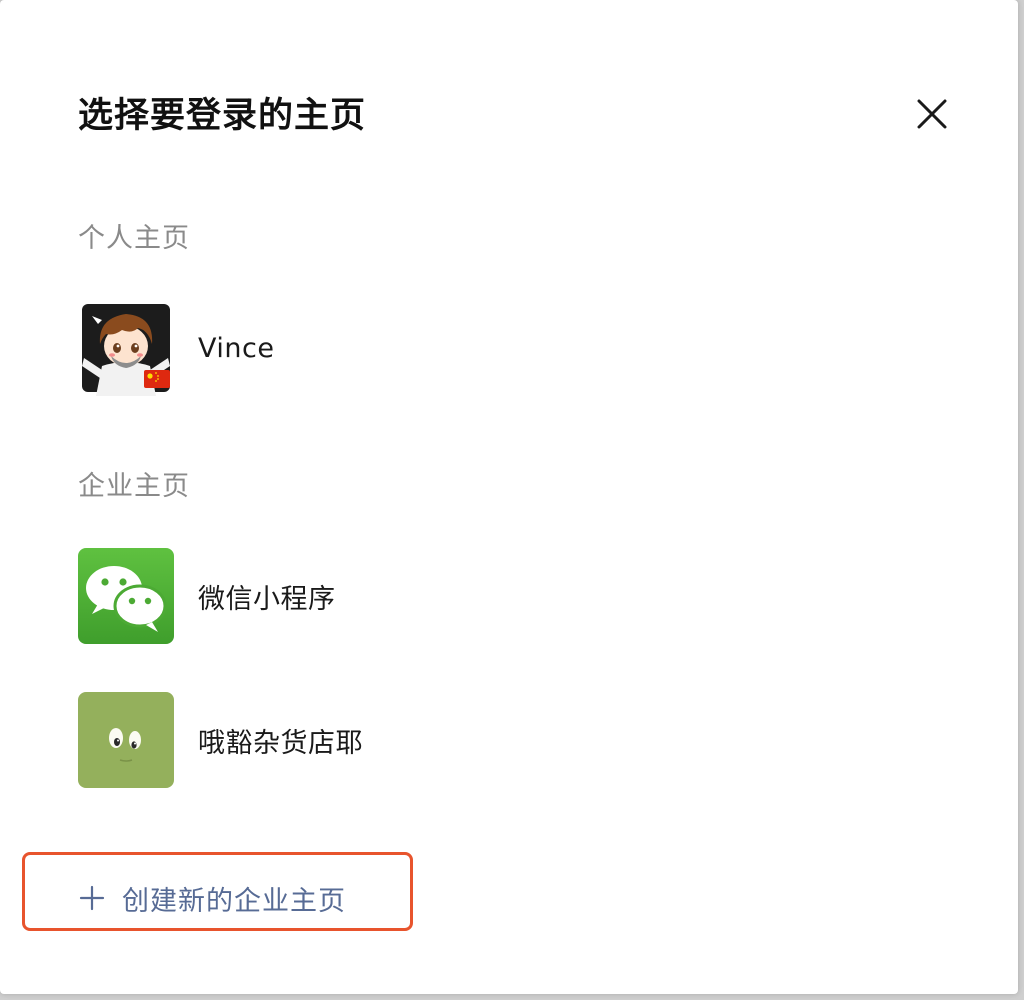 The width and height of the screenshot is (1024, 1000). I want to click on close-button, so click(932, 114).